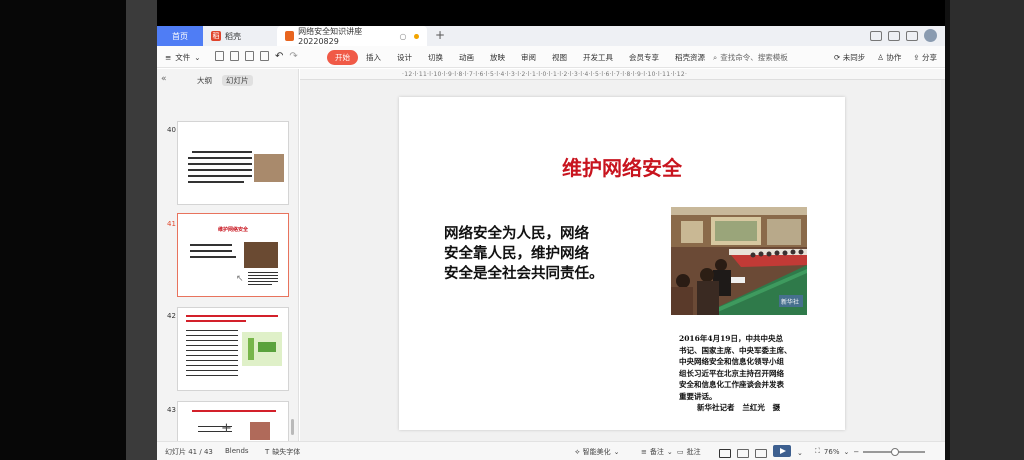 Image resolution: width=1024 pixels, height=460 pixels. Describe the element at coordinates (894, 35) in the screenshot. I see `apps-grid-icon` at that location.